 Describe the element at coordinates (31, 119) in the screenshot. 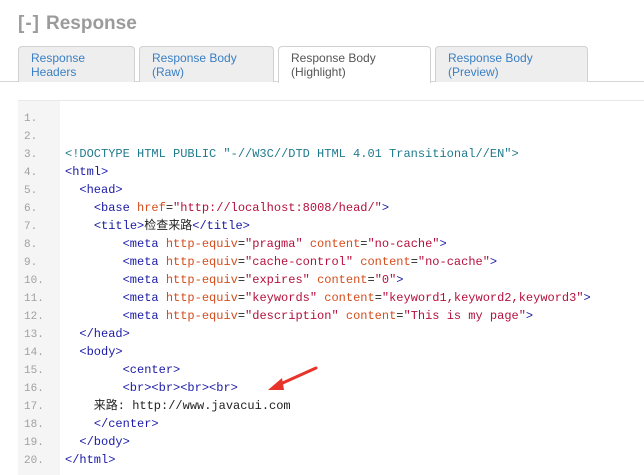

I see `line-number: 1.` at that location.